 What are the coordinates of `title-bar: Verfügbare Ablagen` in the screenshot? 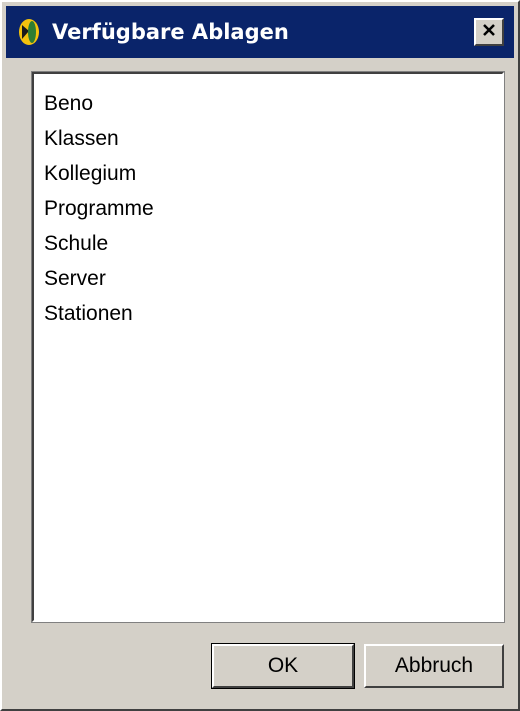 It's located at (260, 32).